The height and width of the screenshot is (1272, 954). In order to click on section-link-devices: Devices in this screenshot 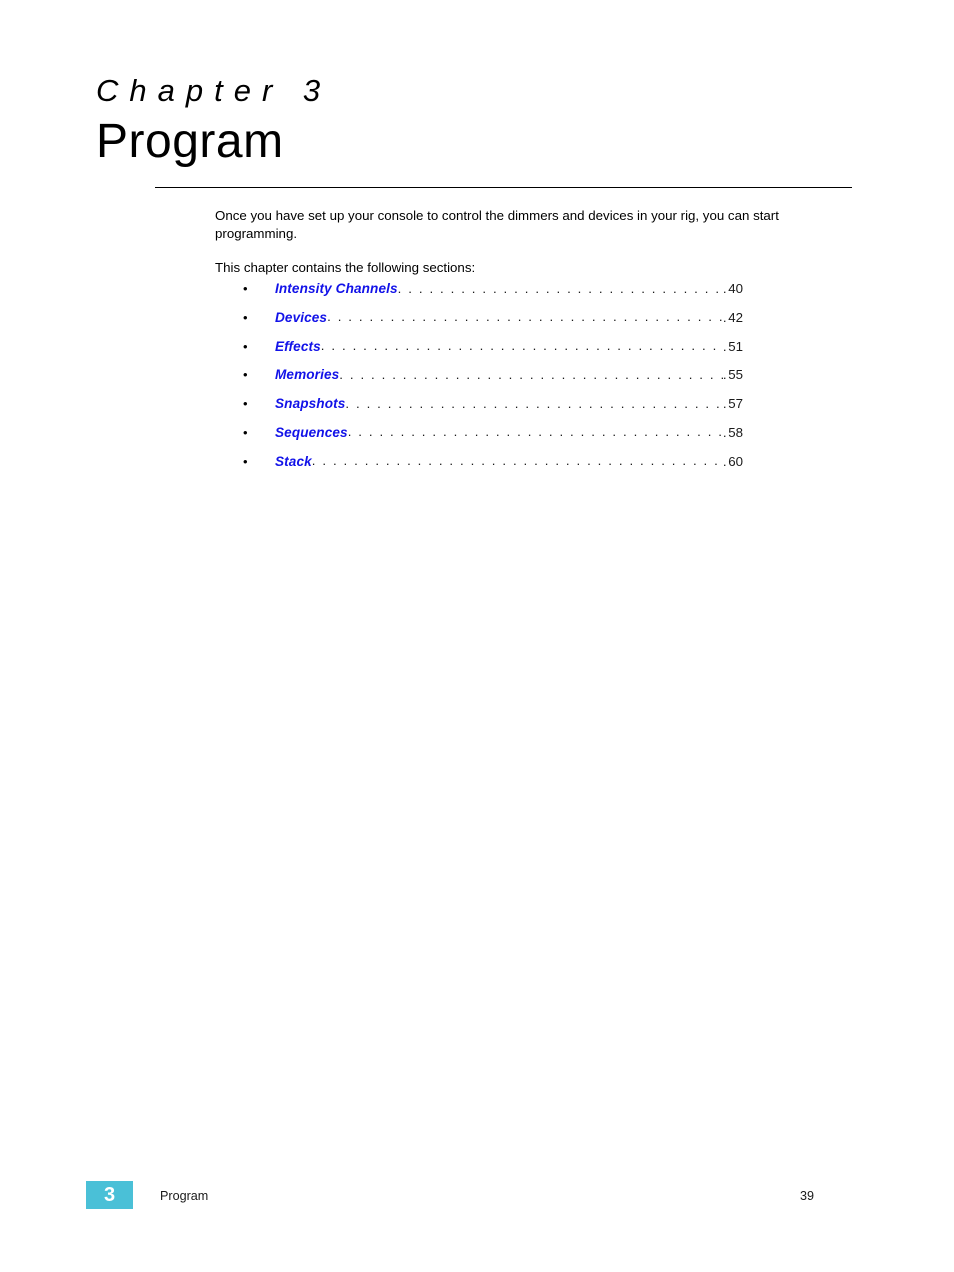, I will do `click(301, 318)`.